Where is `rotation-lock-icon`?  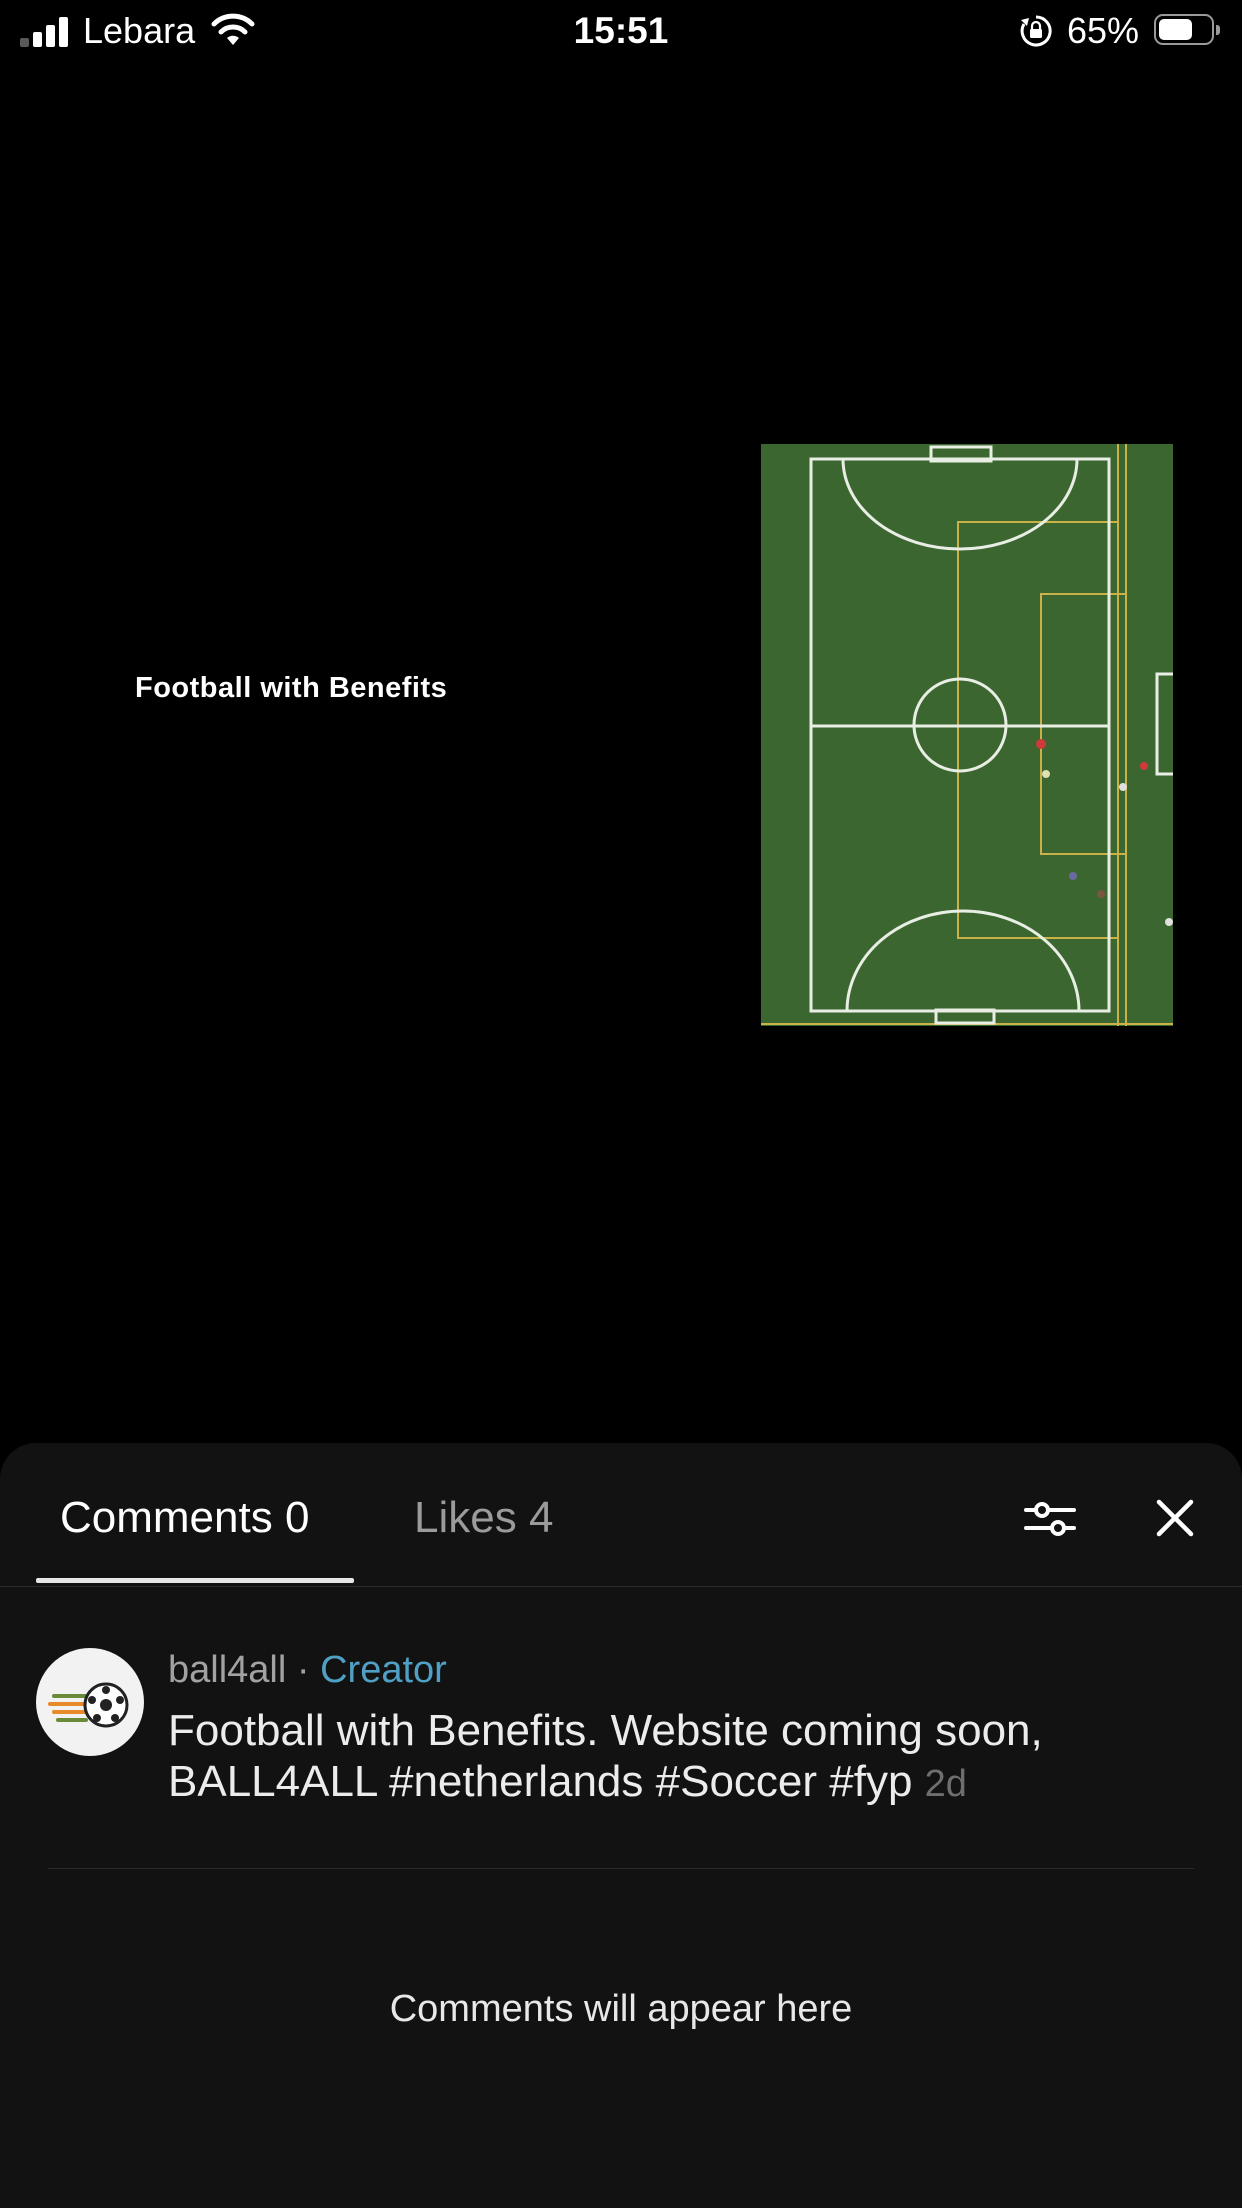
rotation-lock-icon is located at coordinates (1036, 31).